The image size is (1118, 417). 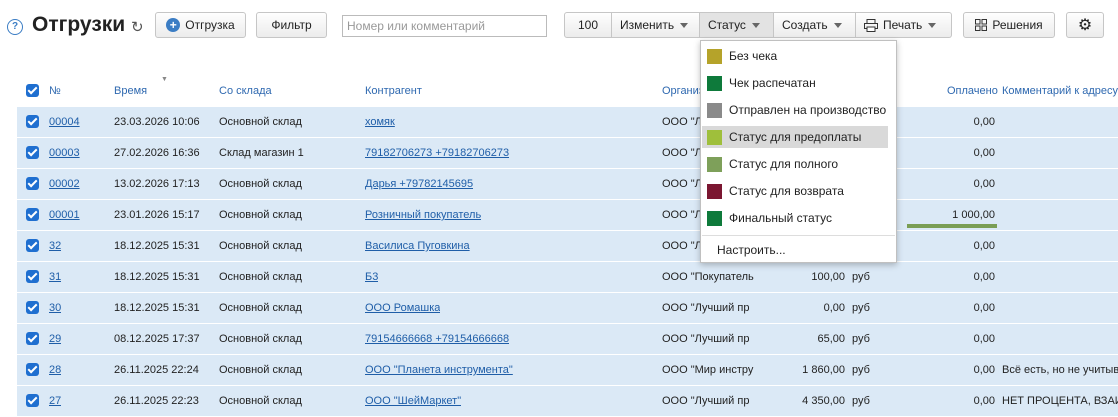 What do you see at coordinates (972, 91) in the screenshot?
I see `col-paid: Оплачено` at bounding box center [972, 91].